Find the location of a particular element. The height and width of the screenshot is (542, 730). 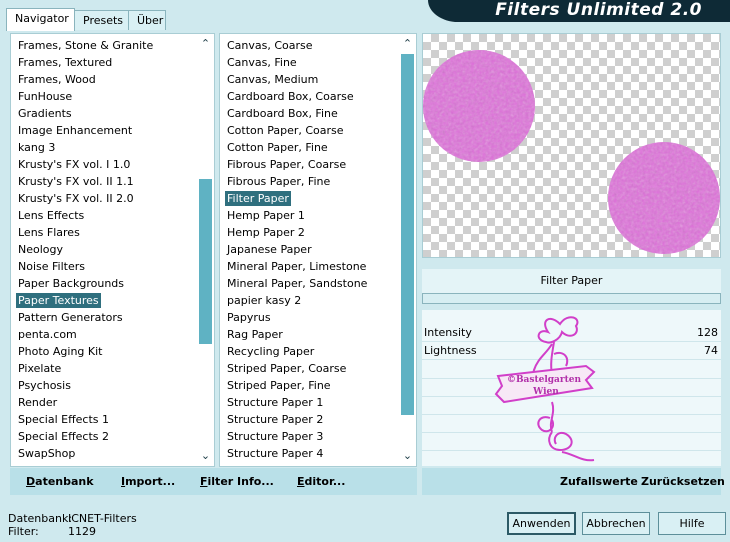

list-item: Hemp Paper 2 is located at coordinates (306, 232).